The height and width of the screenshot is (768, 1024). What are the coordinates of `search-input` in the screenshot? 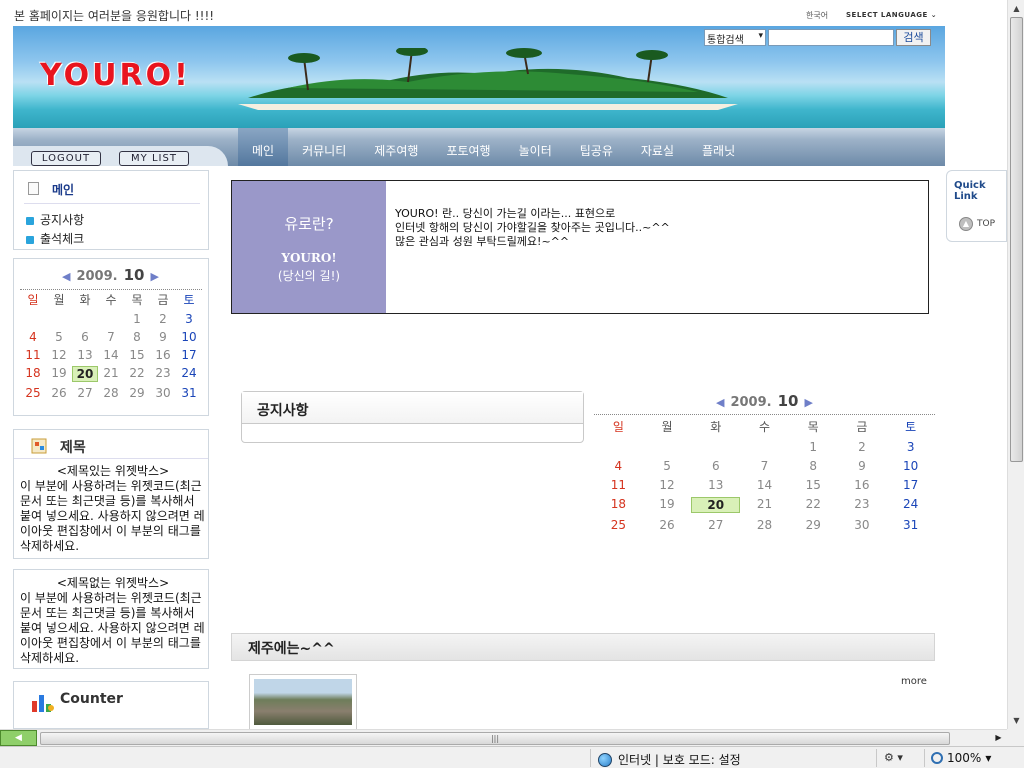 It's located at (831, 37).